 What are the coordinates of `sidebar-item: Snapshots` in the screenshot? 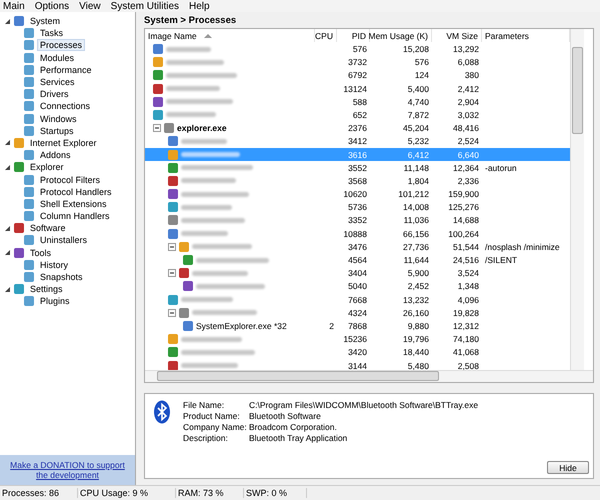 It's located at (61, 277).